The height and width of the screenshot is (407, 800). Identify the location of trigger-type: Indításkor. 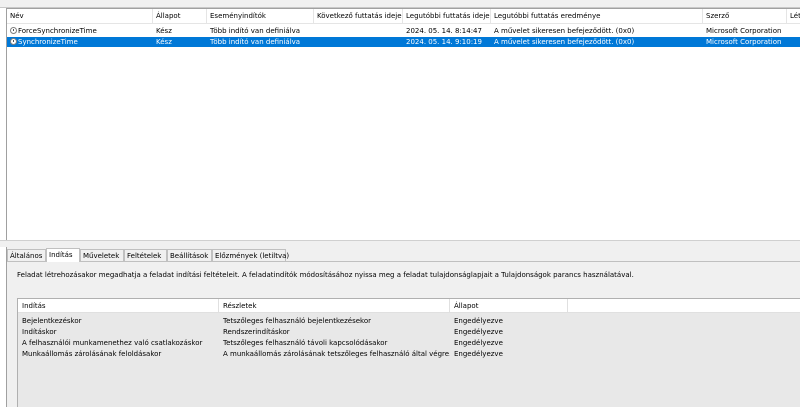
(39, 332).